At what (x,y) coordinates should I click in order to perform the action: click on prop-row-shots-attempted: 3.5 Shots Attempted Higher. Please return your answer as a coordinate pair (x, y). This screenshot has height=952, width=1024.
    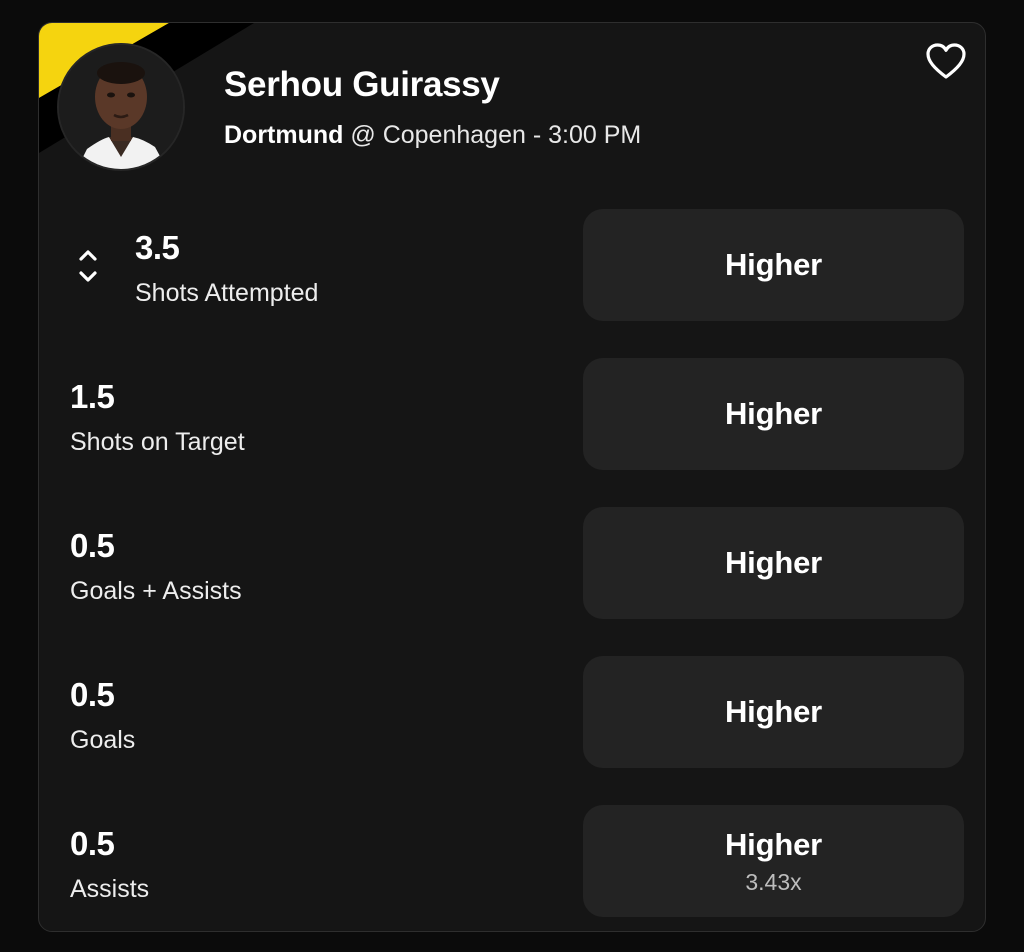
    Looking at the image, I should click on (512, 265).